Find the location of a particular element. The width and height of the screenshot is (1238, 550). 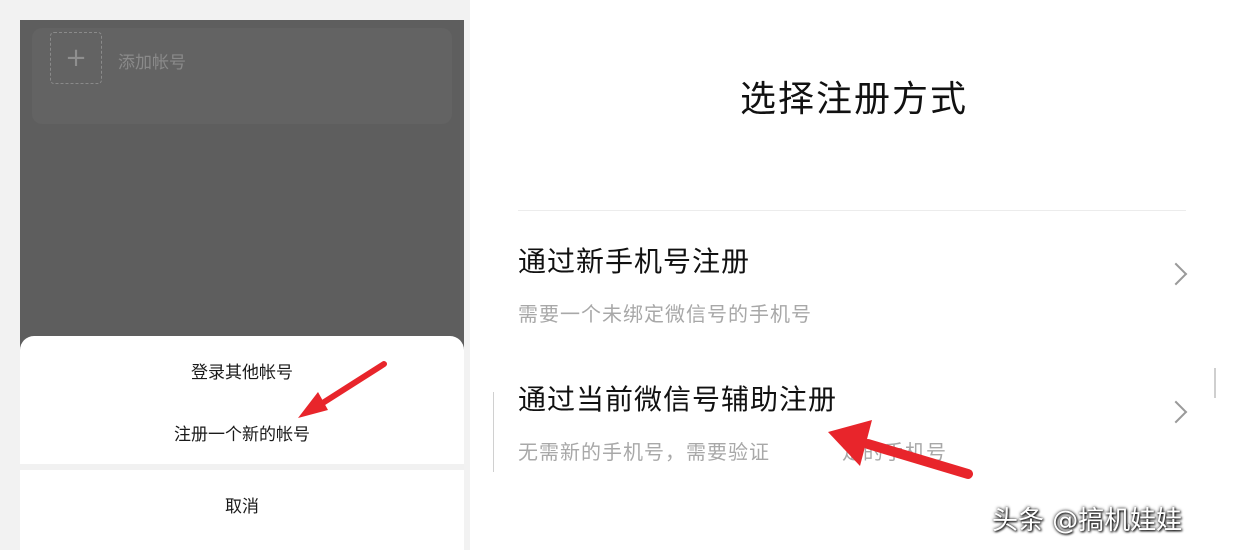

annotation-arrows is located at coordinates (635, 420).